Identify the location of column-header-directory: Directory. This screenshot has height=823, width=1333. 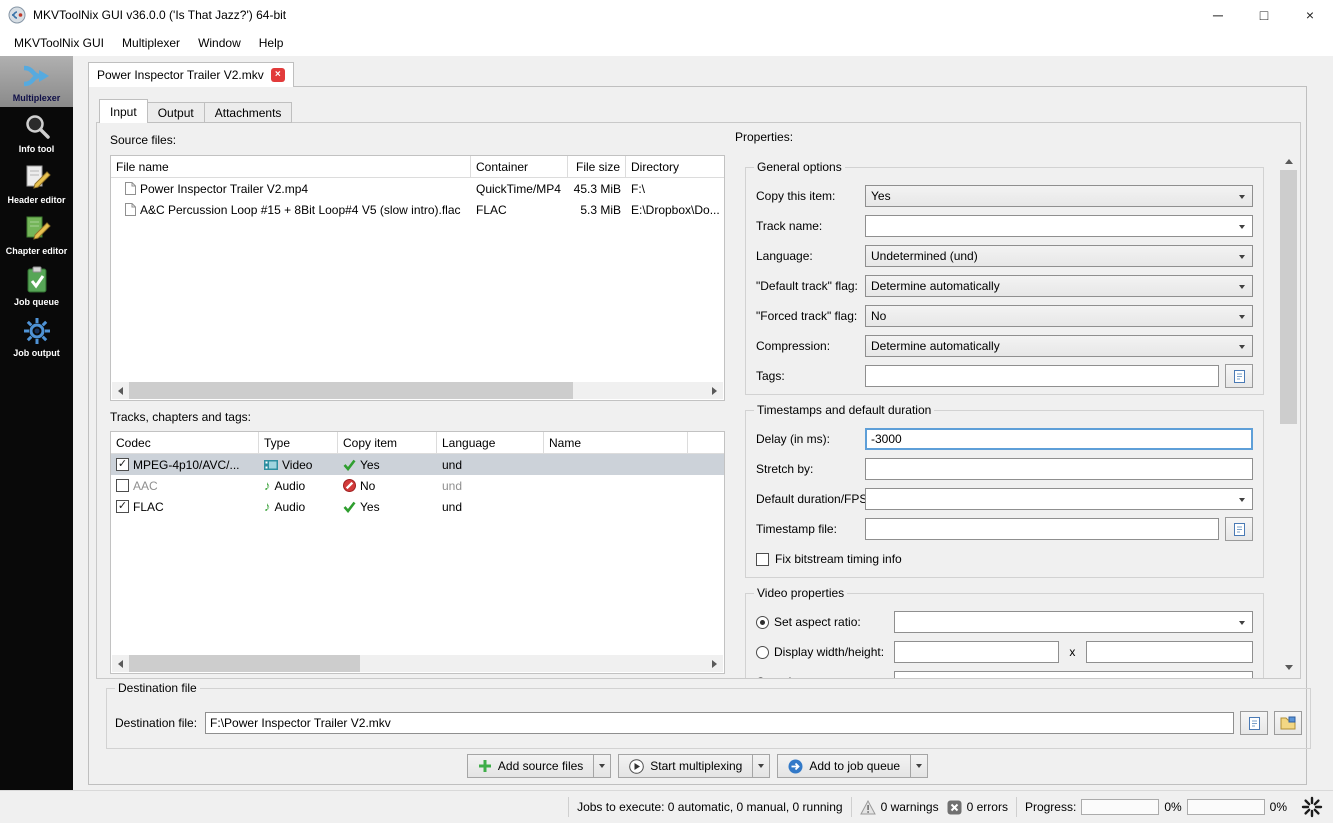
(675, 166).